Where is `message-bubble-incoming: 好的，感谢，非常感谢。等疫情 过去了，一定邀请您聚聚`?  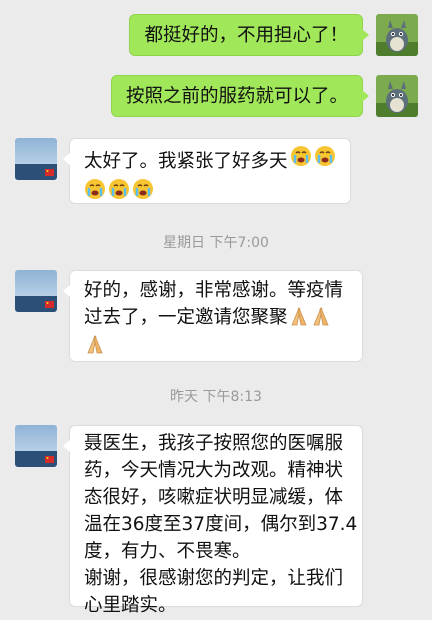 message-bubble-incoming: 好的，感谢，非常感谢。等疫情 过去了，一定邀请您聚聚 is located at coordinates (213, 316).